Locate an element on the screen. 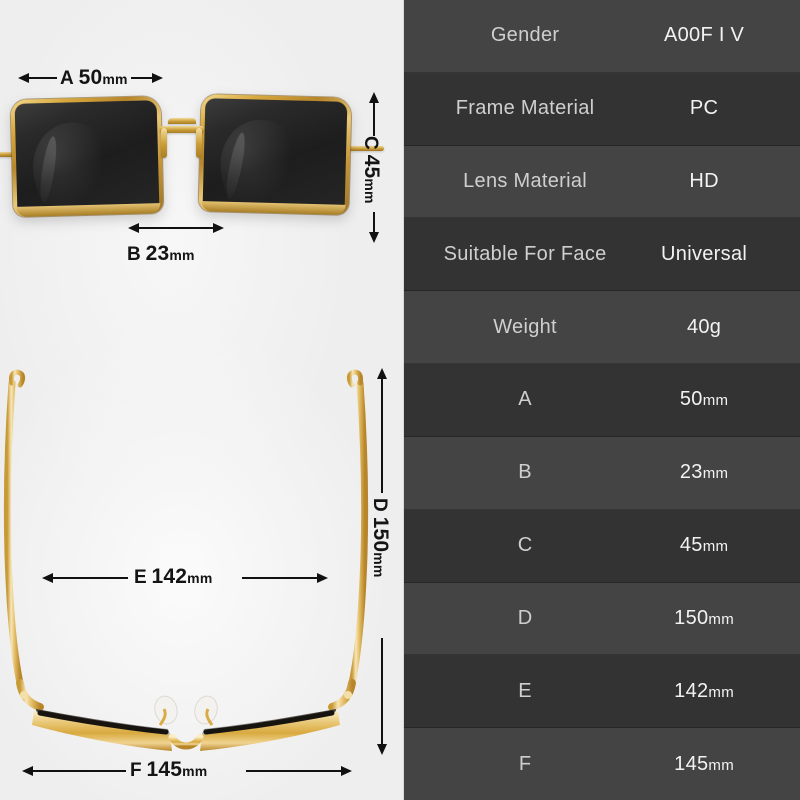 This screenshot has height=800, width=800. table-row: F 145mm is located at coordinates (602, 764).